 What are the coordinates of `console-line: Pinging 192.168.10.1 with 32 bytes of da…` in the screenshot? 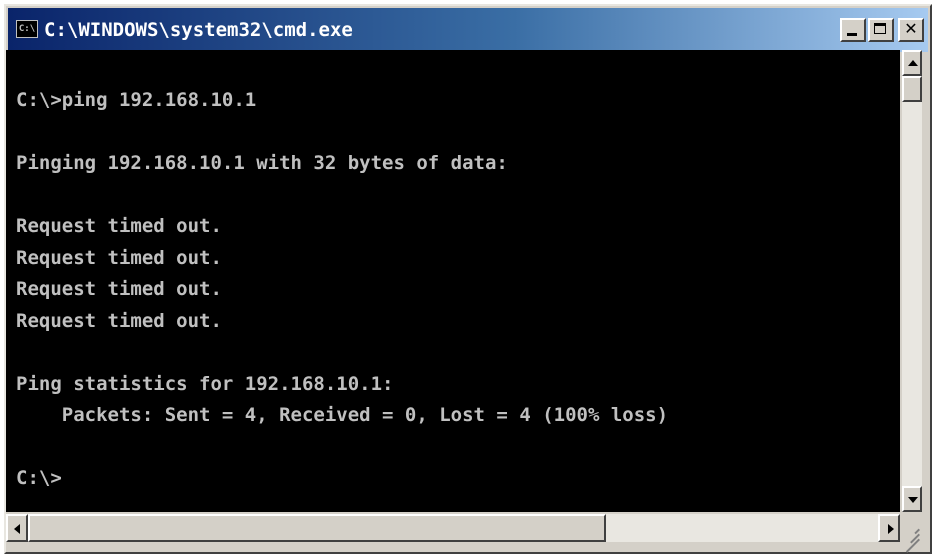 It's located at (262, 163).